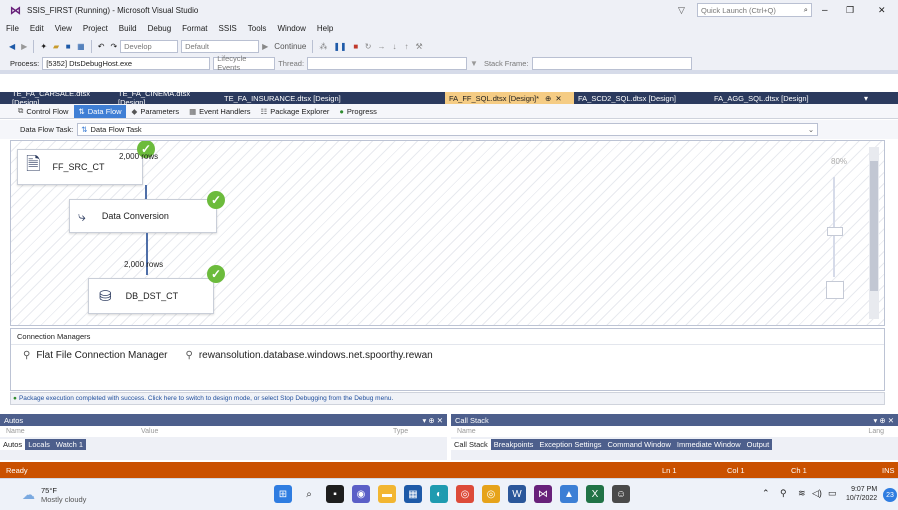 Image resolution: width=898 pixels, height=510 pixels. Describe the element at coordinates (219, 111) in the screenshot. I see `tab-event-handlers: ▦ Event Handlers` at that location.